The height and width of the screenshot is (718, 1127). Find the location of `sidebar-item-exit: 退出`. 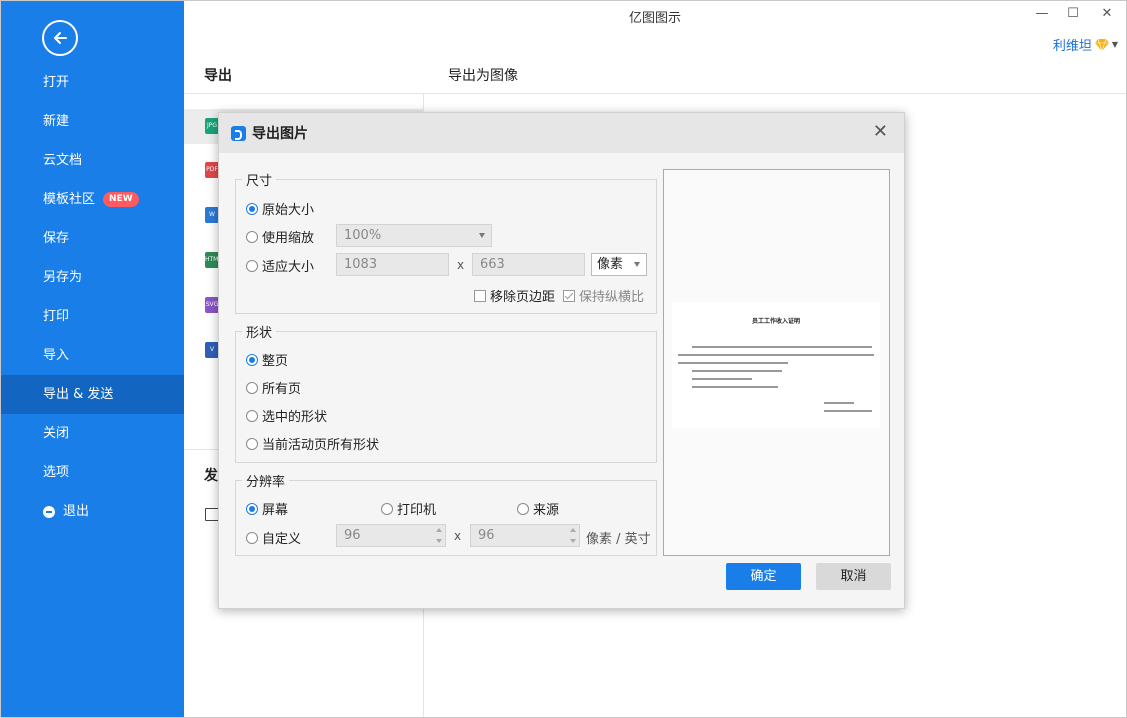

sidebar-item-exit: 退出 is located at coordinates (92, 511).